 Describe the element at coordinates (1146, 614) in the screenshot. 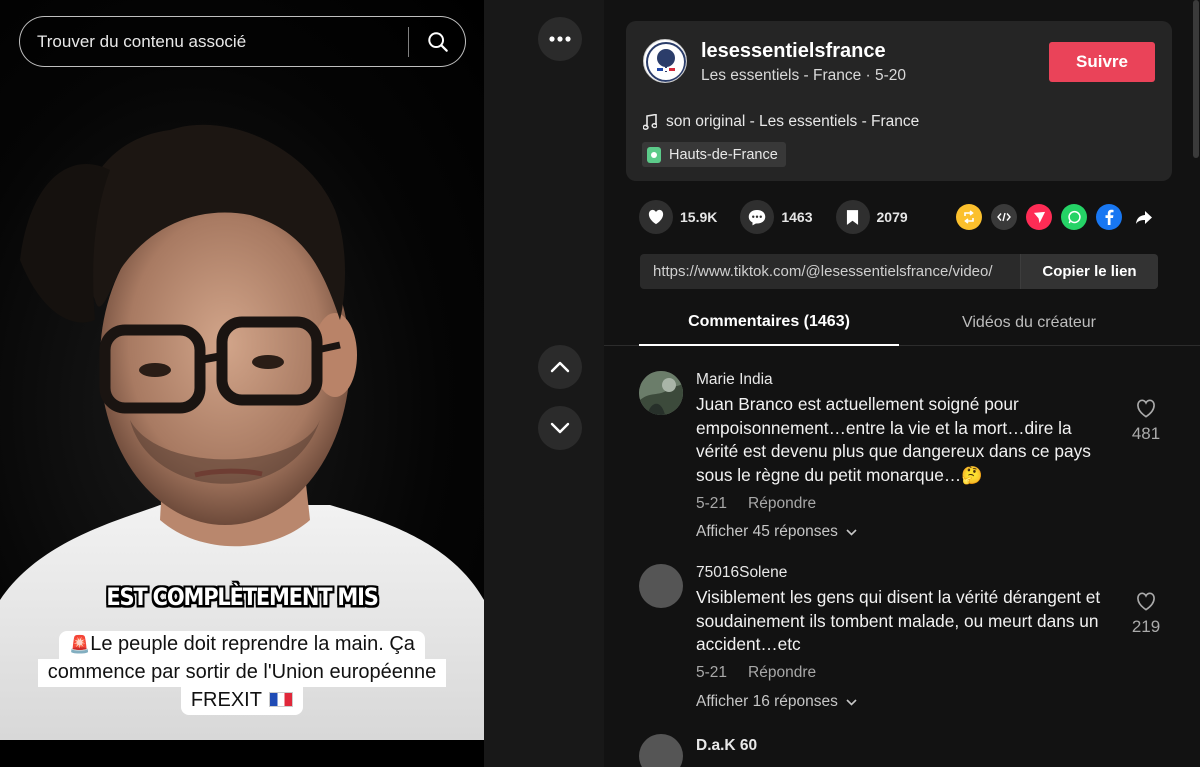

I see `comment-like-button: 219` at that location.